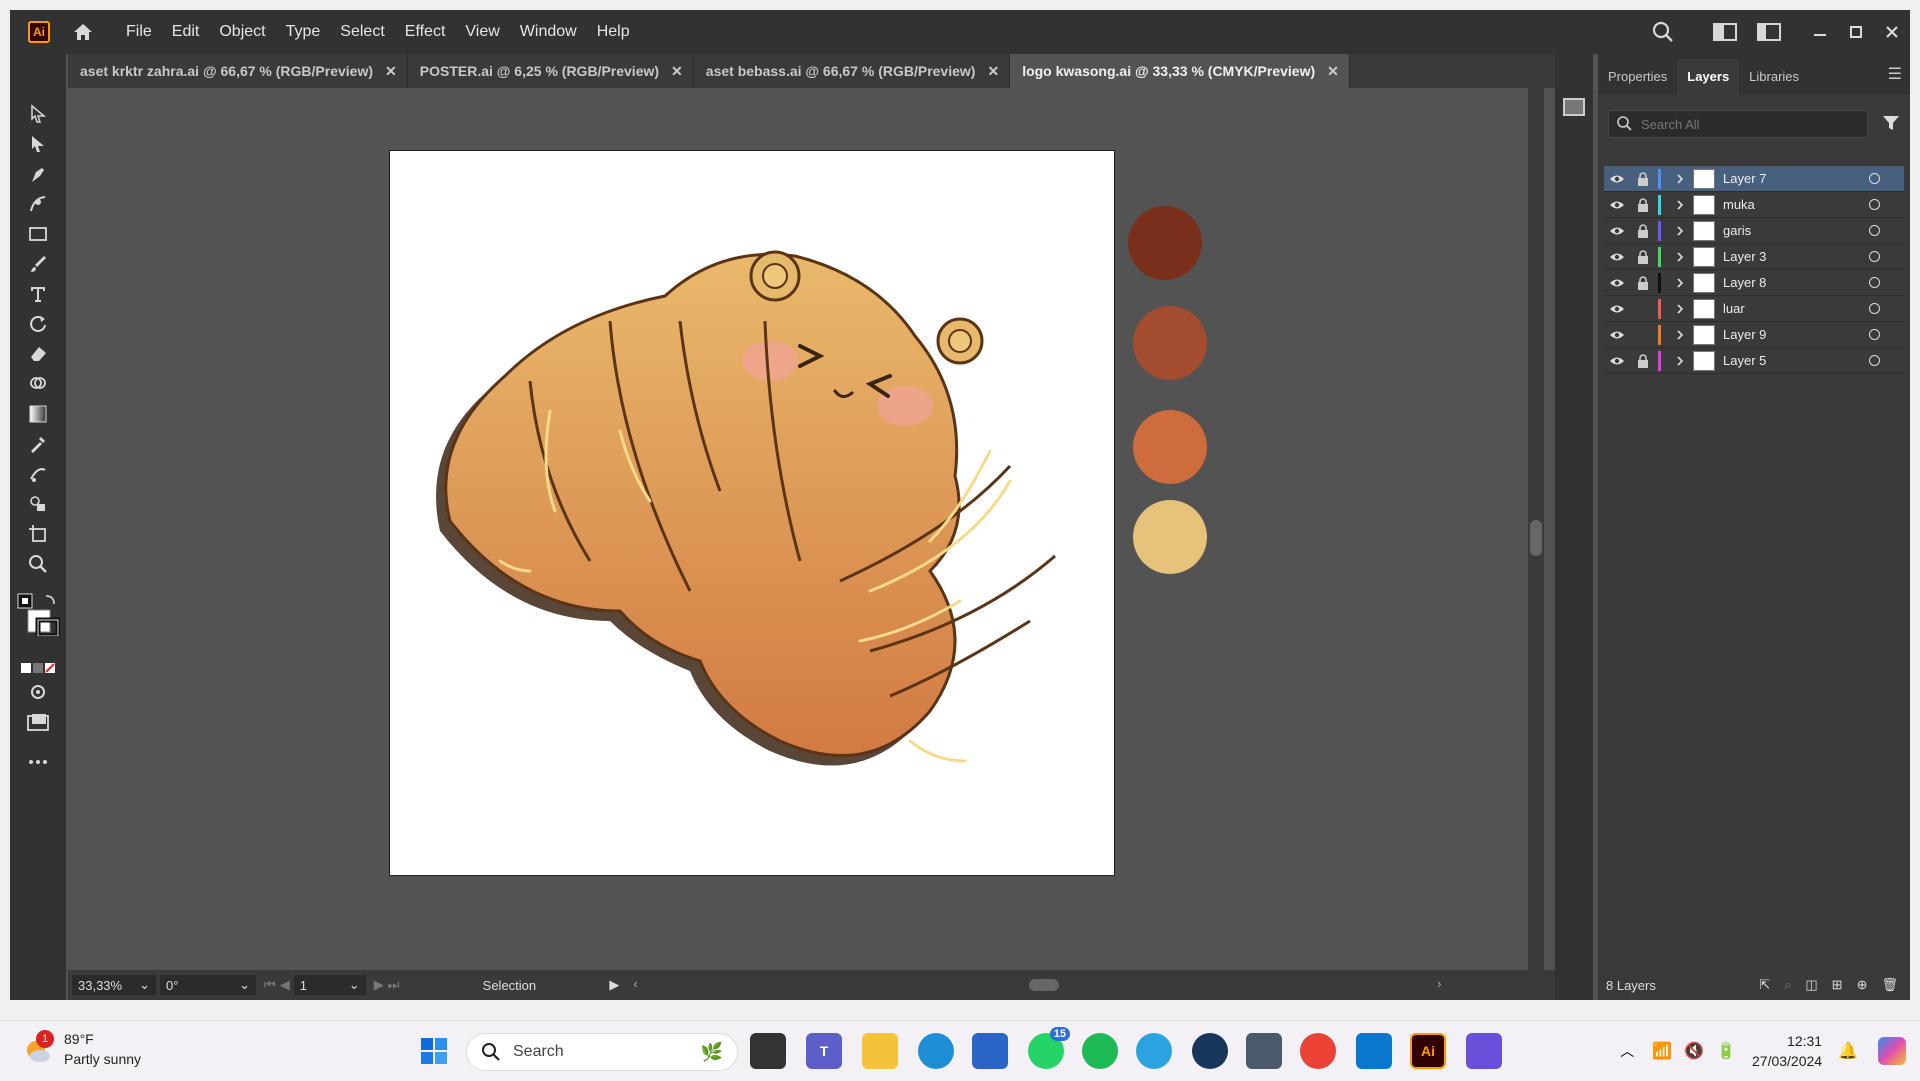 This screenshot has height=1081, width=1920. I want to click on arrange-documents-icon, so click(1769, 32).